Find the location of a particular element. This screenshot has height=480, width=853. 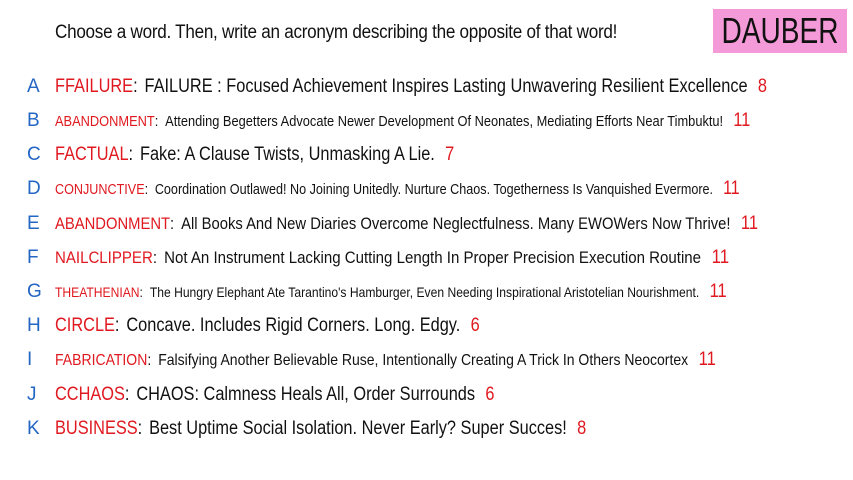

answer-letter: H is located at coordinates (34, 325).